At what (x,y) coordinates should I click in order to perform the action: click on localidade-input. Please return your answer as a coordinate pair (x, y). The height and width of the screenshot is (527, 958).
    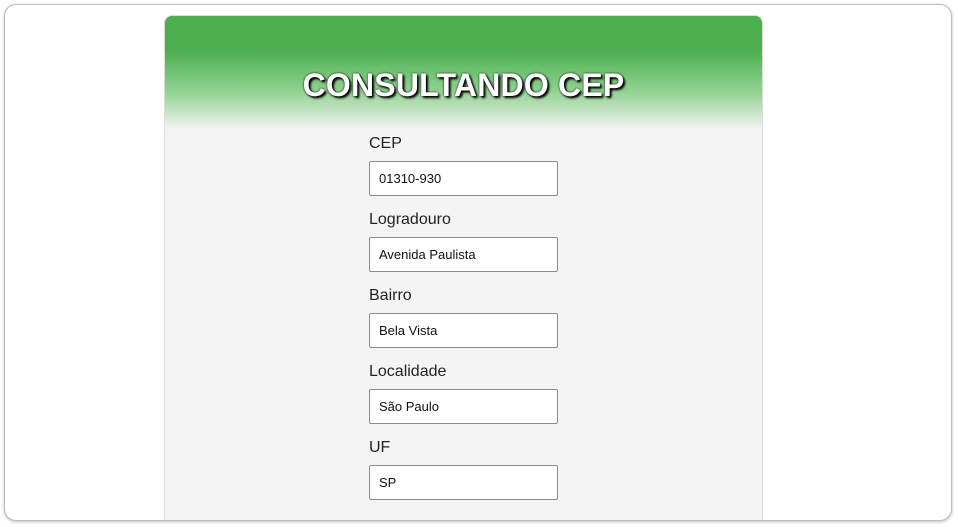
    Looking at the image, I should click on (463, 406).